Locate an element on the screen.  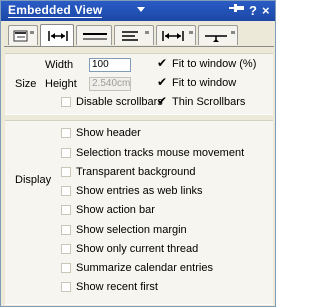
paragraph-icon is located at coordinates (135, 36).